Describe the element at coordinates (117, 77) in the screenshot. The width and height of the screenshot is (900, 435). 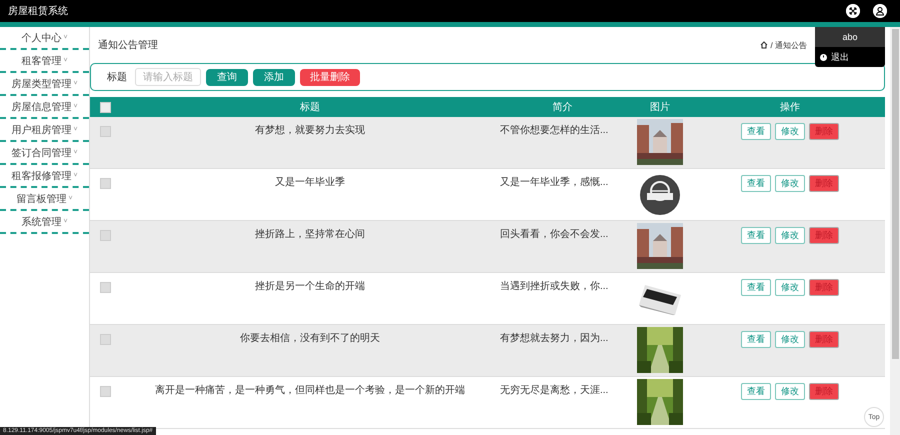
I see `field-label: 标题` at that location.